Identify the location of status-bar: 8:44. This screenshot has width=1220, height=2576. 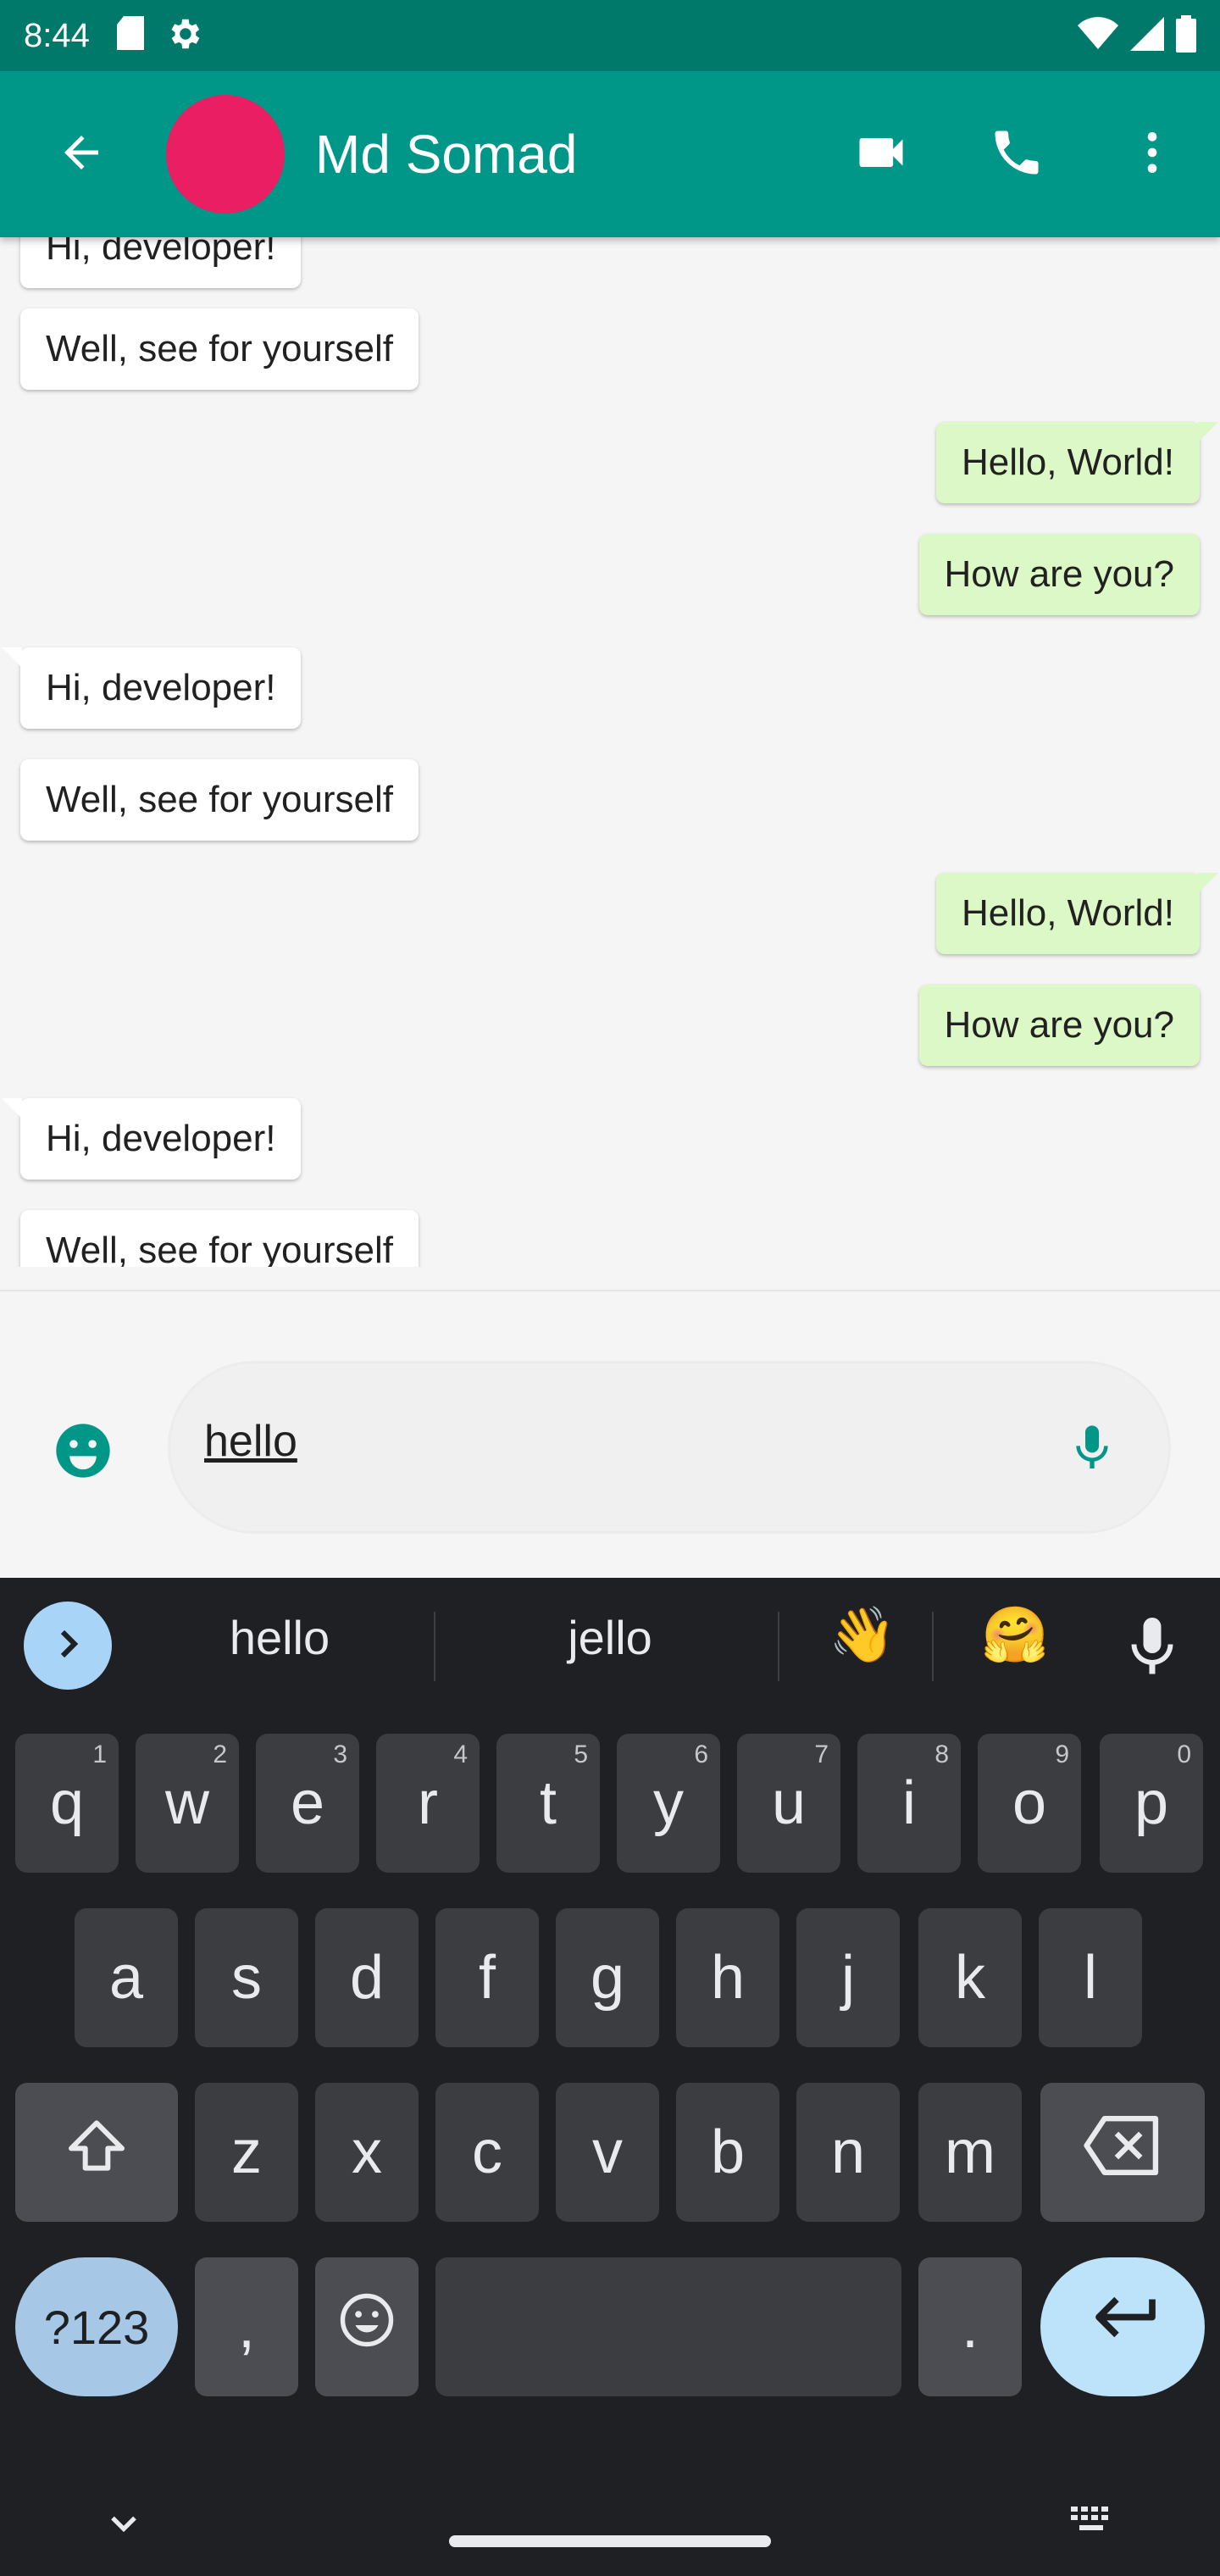
(610, 35).